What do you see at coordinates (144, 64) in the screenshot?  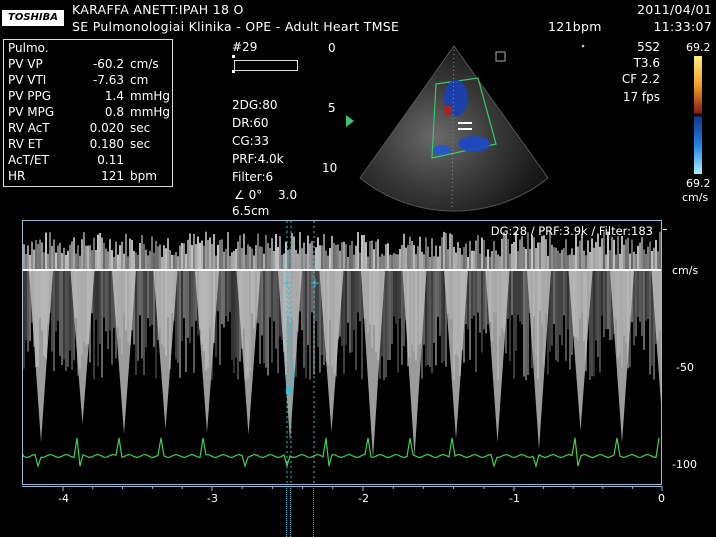 I see `measurement-unit: cm/s` at bounding box center [144, 64].